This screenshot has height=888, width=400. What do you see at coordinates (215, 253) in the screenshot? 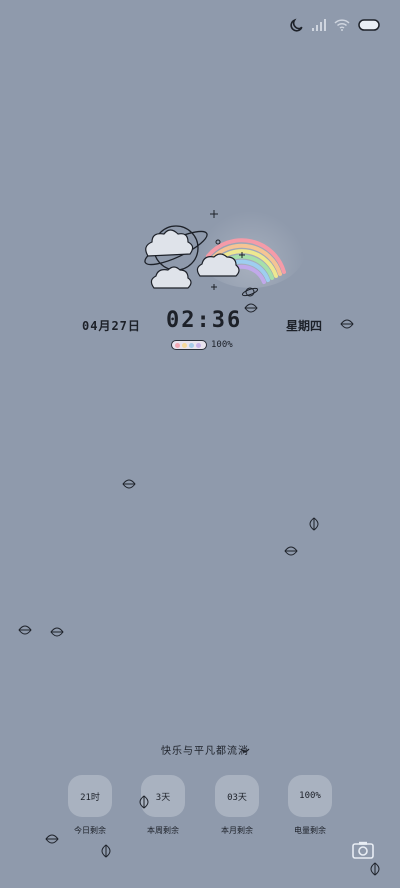
I see `planet-rainbow-illustration` at bounding box center [215, 253].